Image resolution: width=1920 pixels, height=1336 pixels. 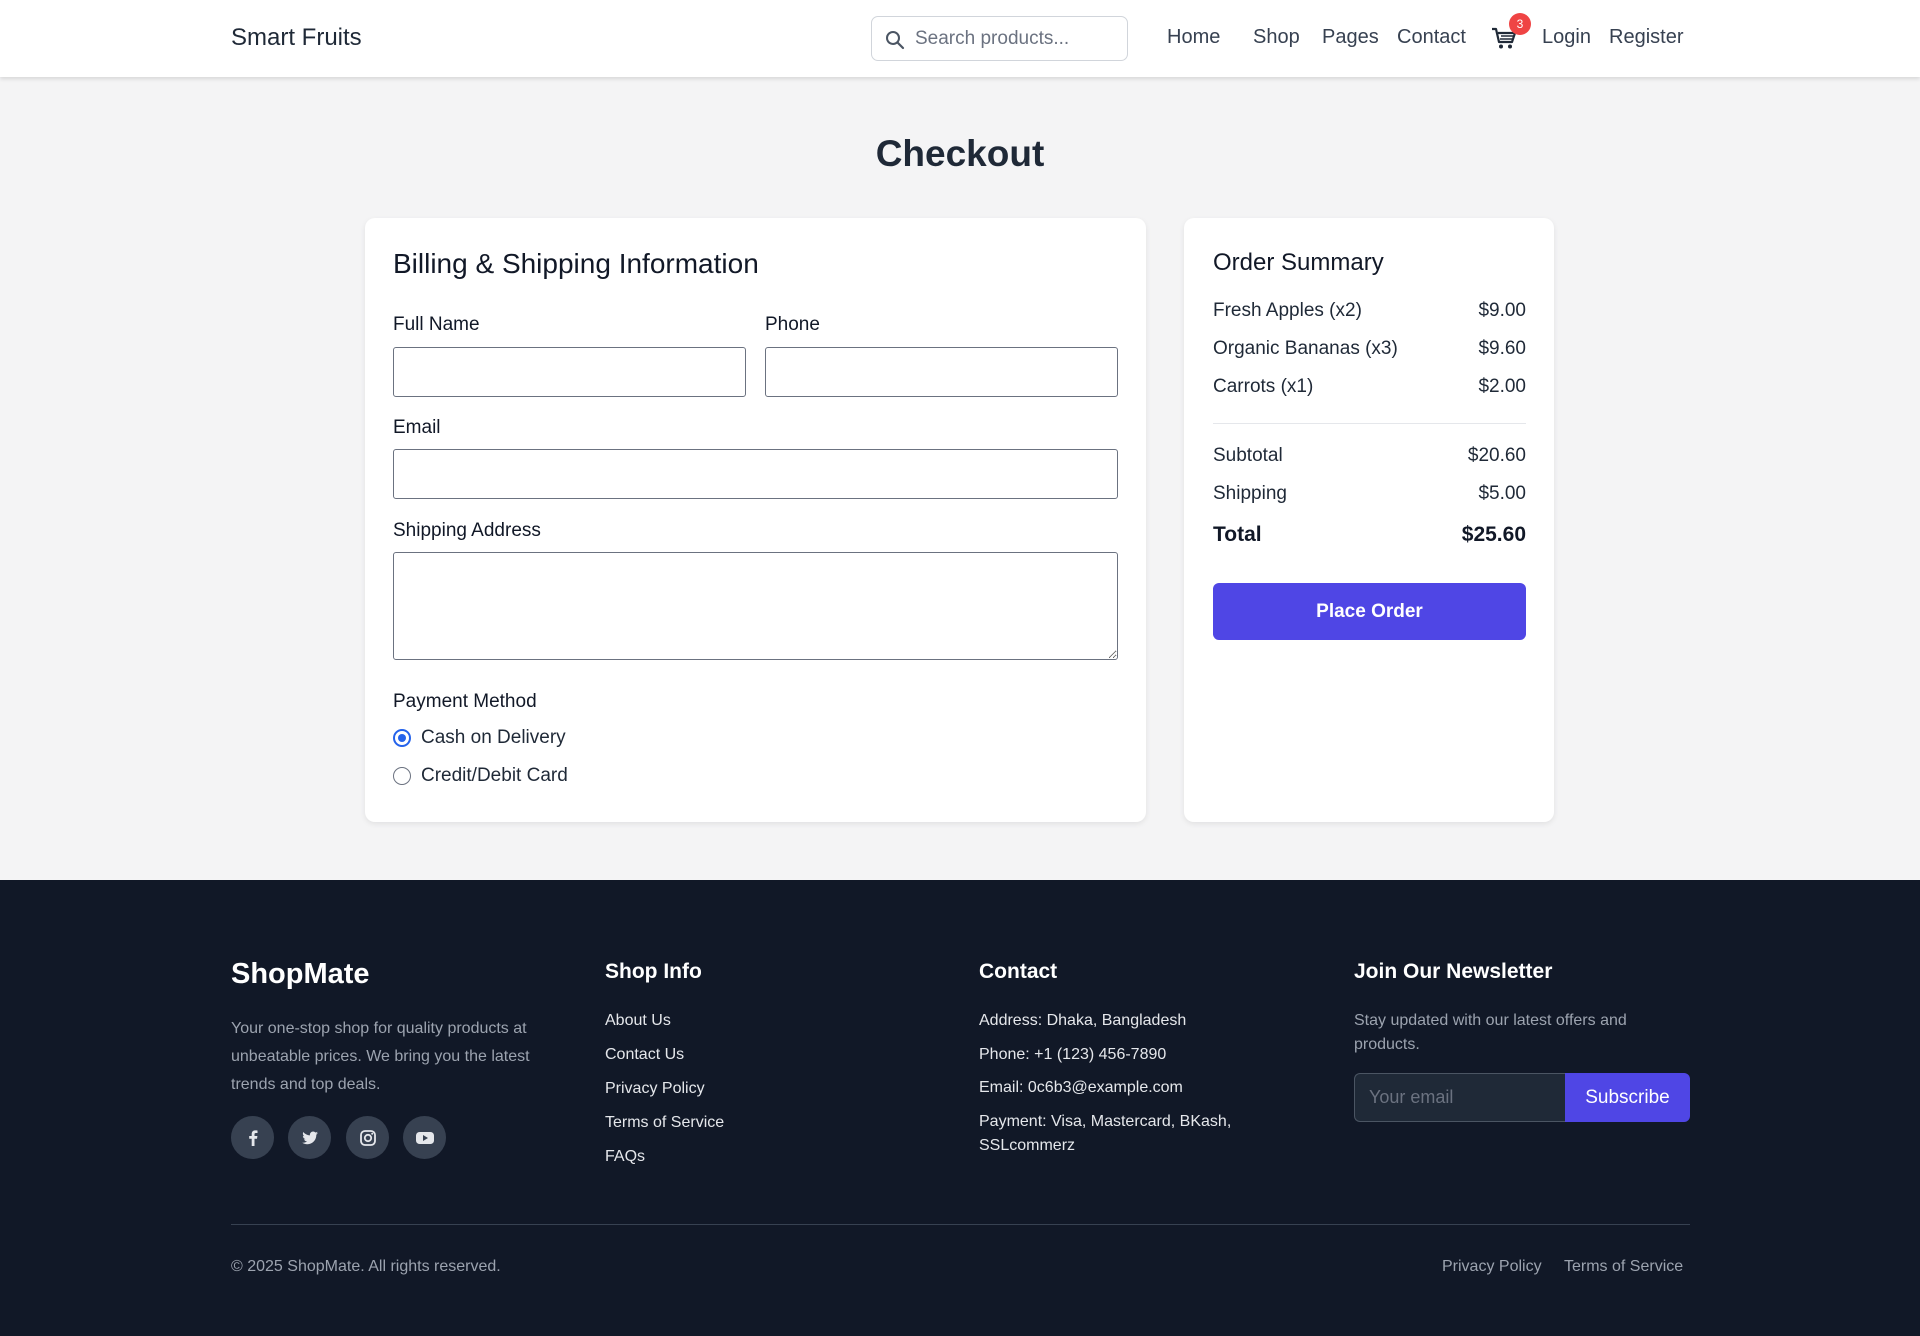 What do you see at coordinates (1493, 534) in the screenshot?
I see `total-value: $25.60` at bounding box center [1493, 534].